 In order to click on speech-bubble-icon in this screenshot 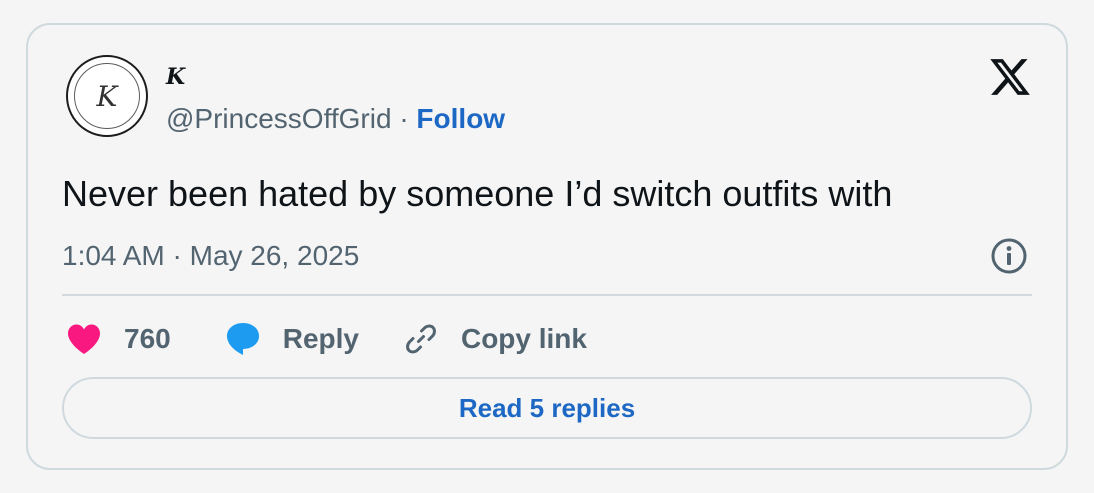, I will do `click(242, 339)`.